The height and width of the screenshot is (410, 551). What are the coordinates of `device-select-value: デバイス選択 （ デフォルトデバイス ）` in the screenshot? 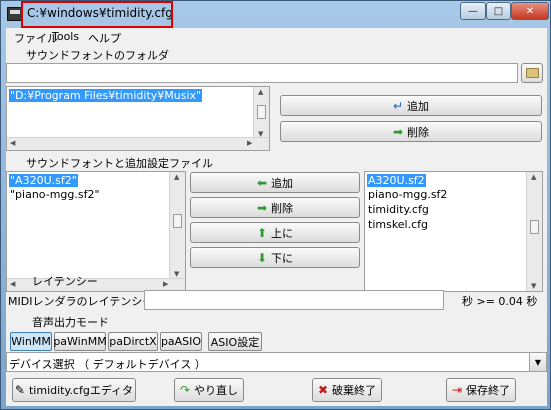 It's located at (107, 364).